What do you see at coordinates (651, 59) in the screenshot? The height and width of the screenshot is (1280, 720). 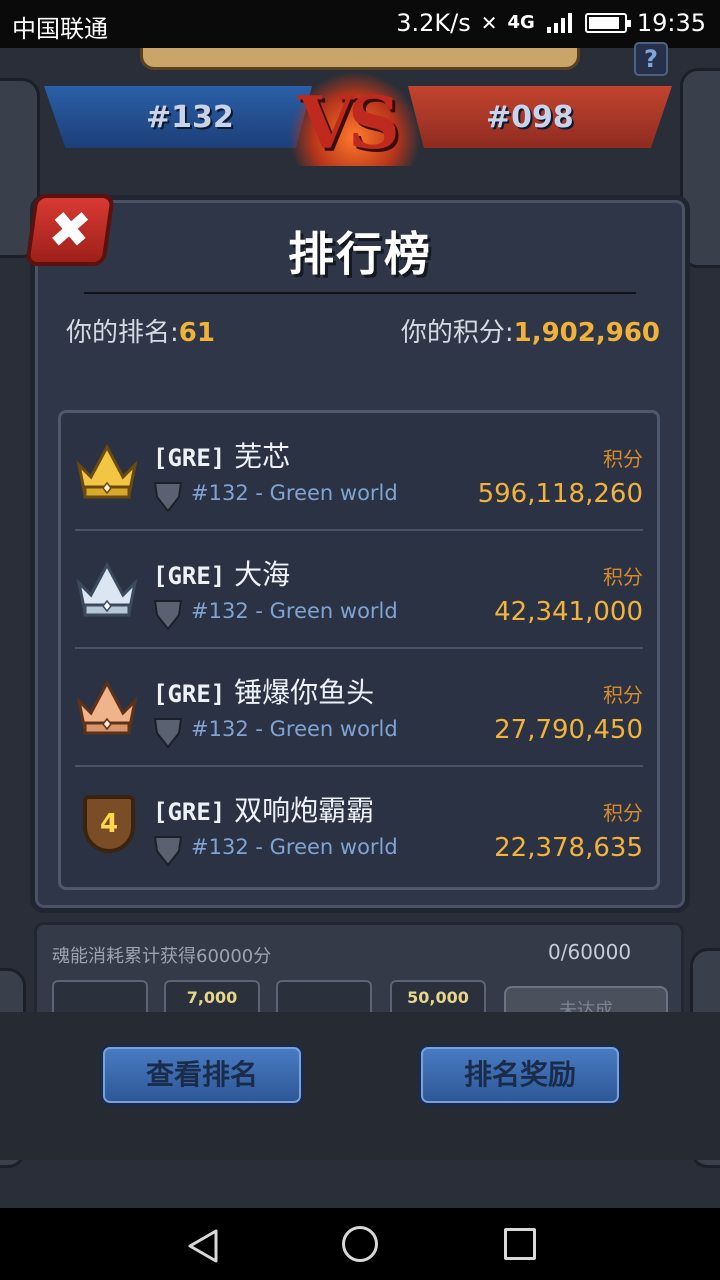 I see `help-button: ?` at bounding box center [651, 59].